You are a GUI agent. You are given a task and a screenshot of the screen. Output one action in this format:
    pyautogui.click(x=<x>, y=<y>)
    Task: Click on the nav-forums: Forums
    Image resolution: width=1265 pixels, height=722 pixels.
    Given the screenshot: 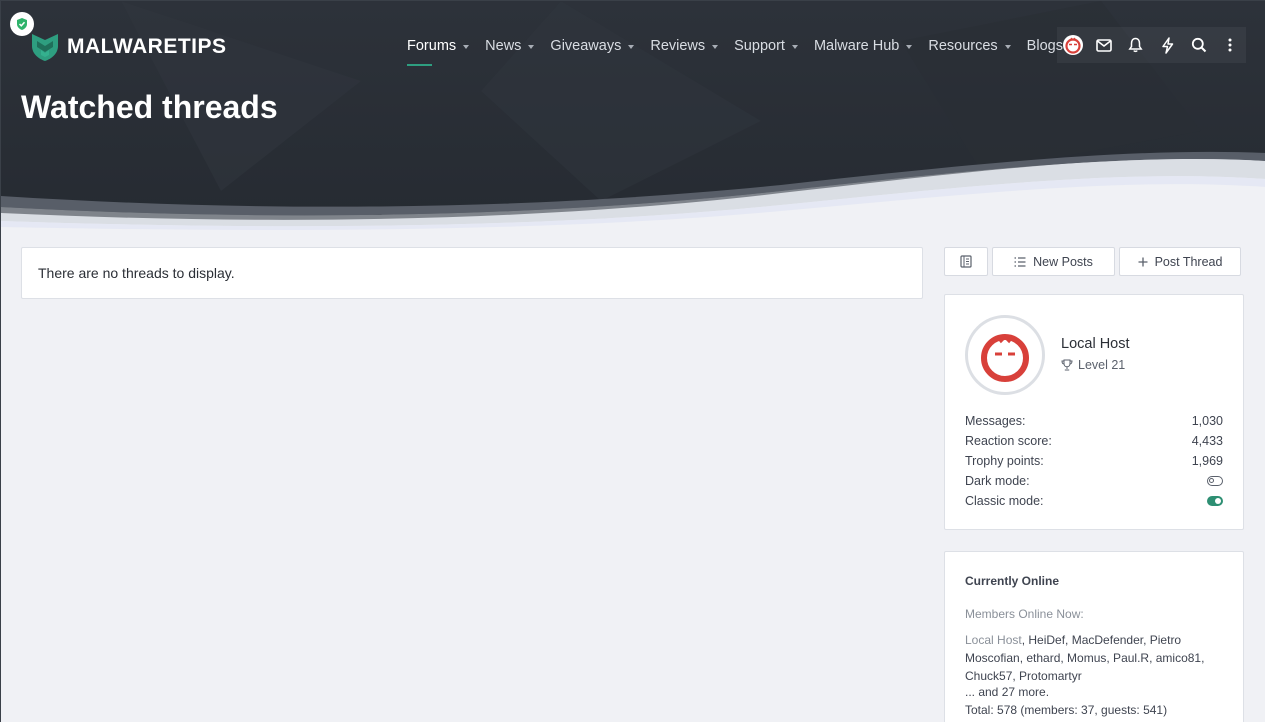 What is the action you would take?
    pyautogui.click(x=438, y=50)
    